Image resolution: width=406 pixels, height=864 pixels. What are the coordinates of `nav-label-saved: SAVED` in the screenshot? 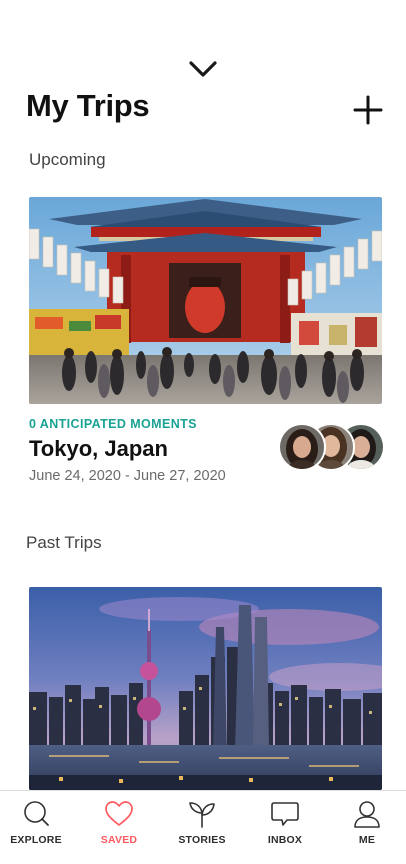 It's located at (119, 840).